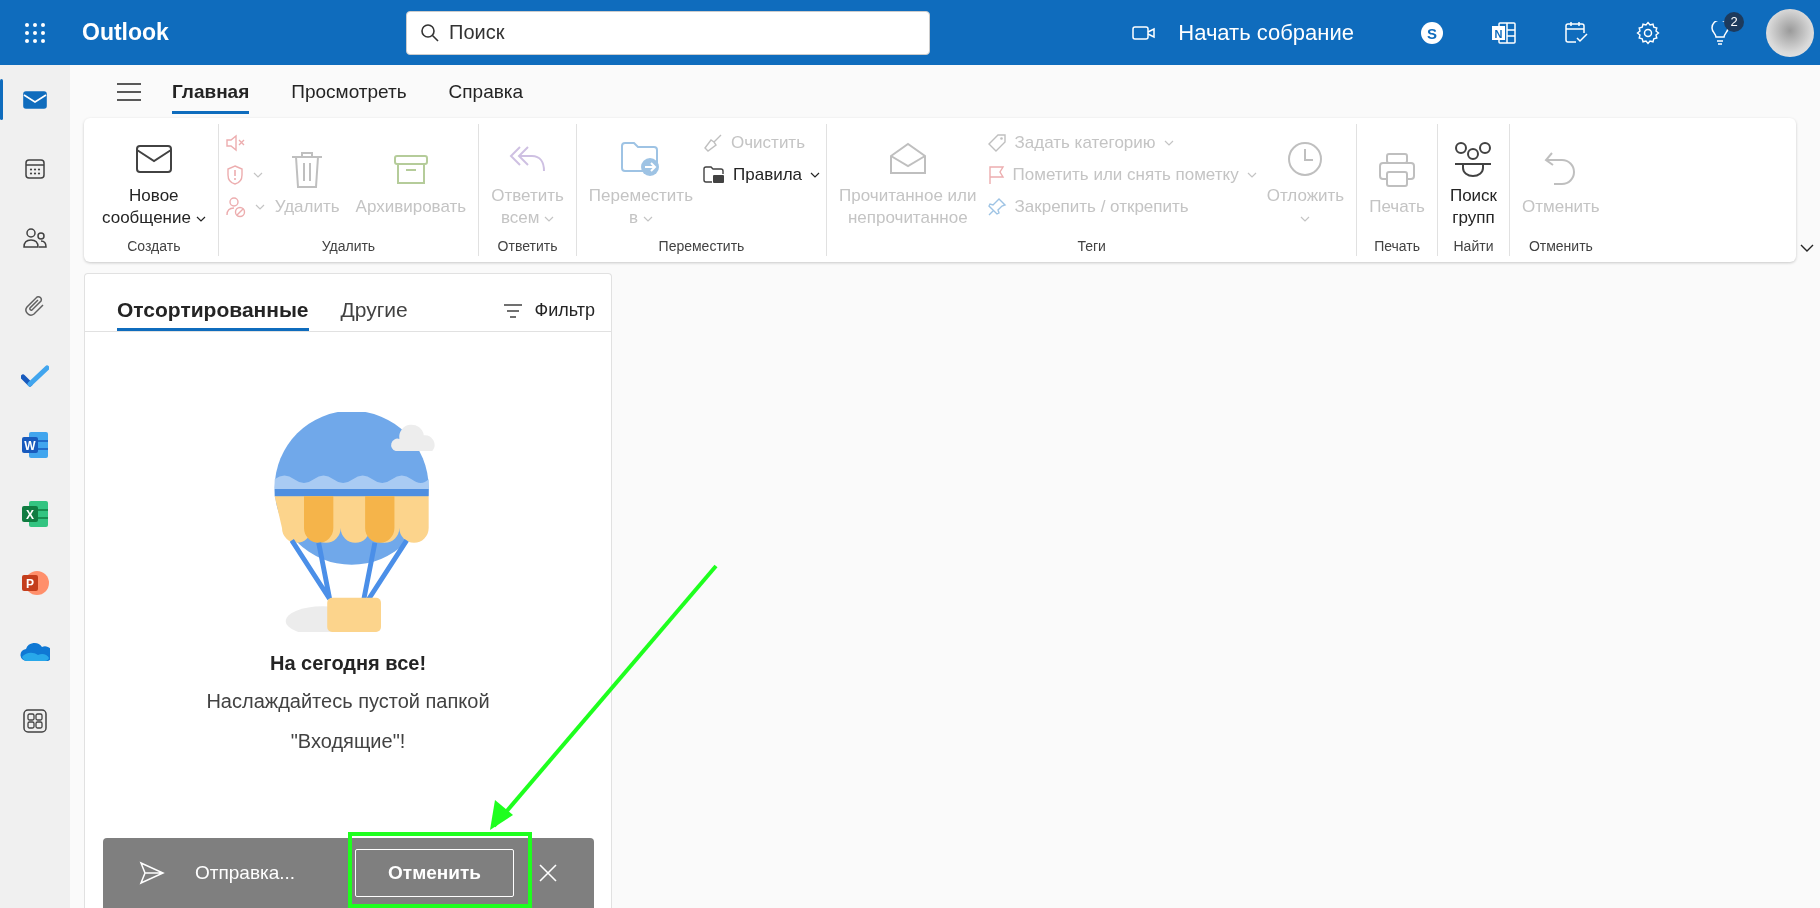 Image resolution: width=1820 pixels, height=908 pixels. I want to click on group-label: Найти, so click(1473, 247).